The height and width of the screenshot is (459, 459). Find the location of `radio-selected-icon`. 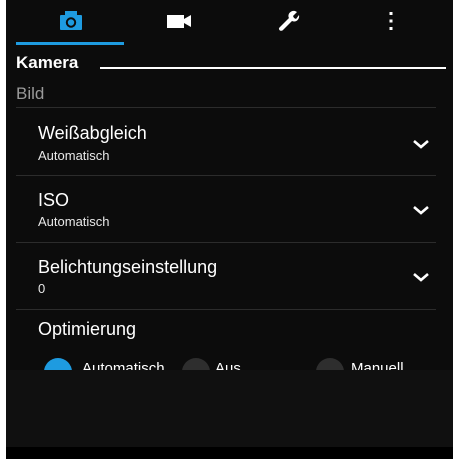

radio-selected-icon is located at coordinates (58, 364).